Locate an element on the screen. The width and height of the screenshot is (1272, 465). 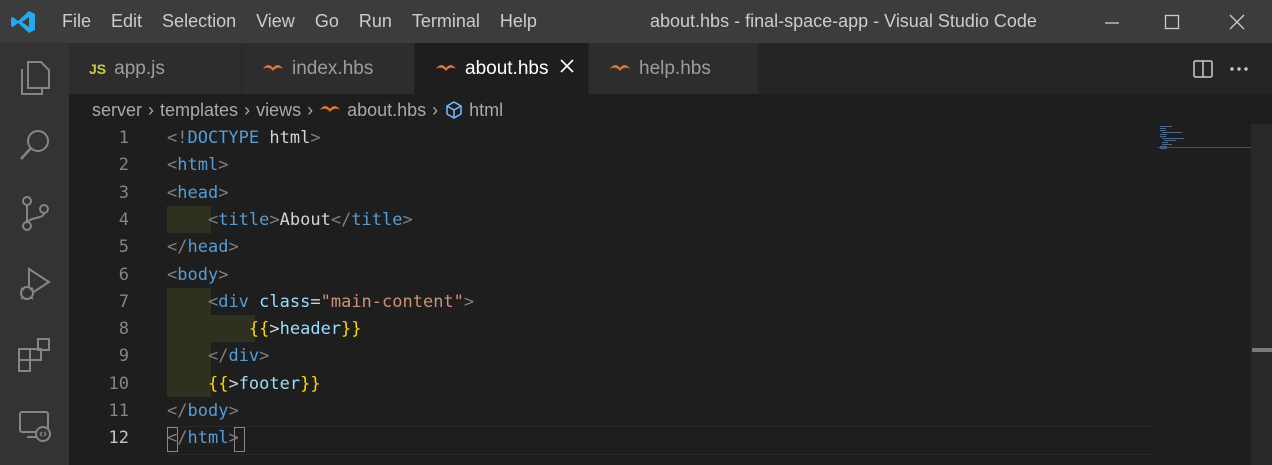
maximize-button is located at coordinates (1172, 21).